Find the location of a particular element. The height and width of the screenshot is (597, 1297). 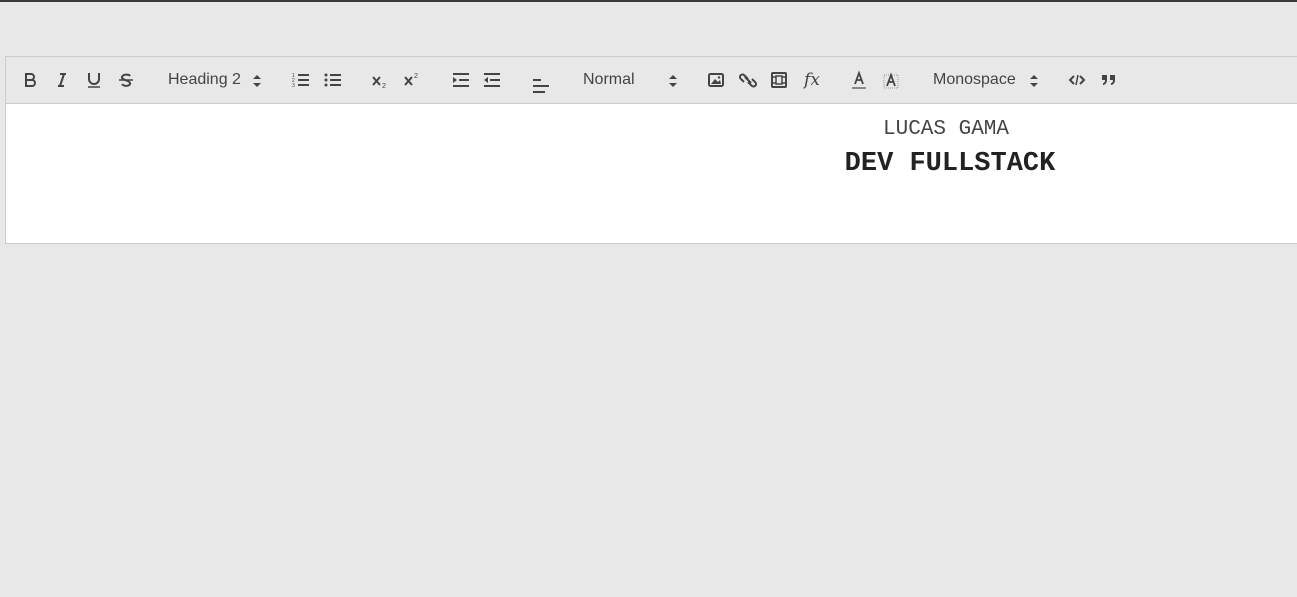

bullet-list-icon is located at coordinates (332, 80).